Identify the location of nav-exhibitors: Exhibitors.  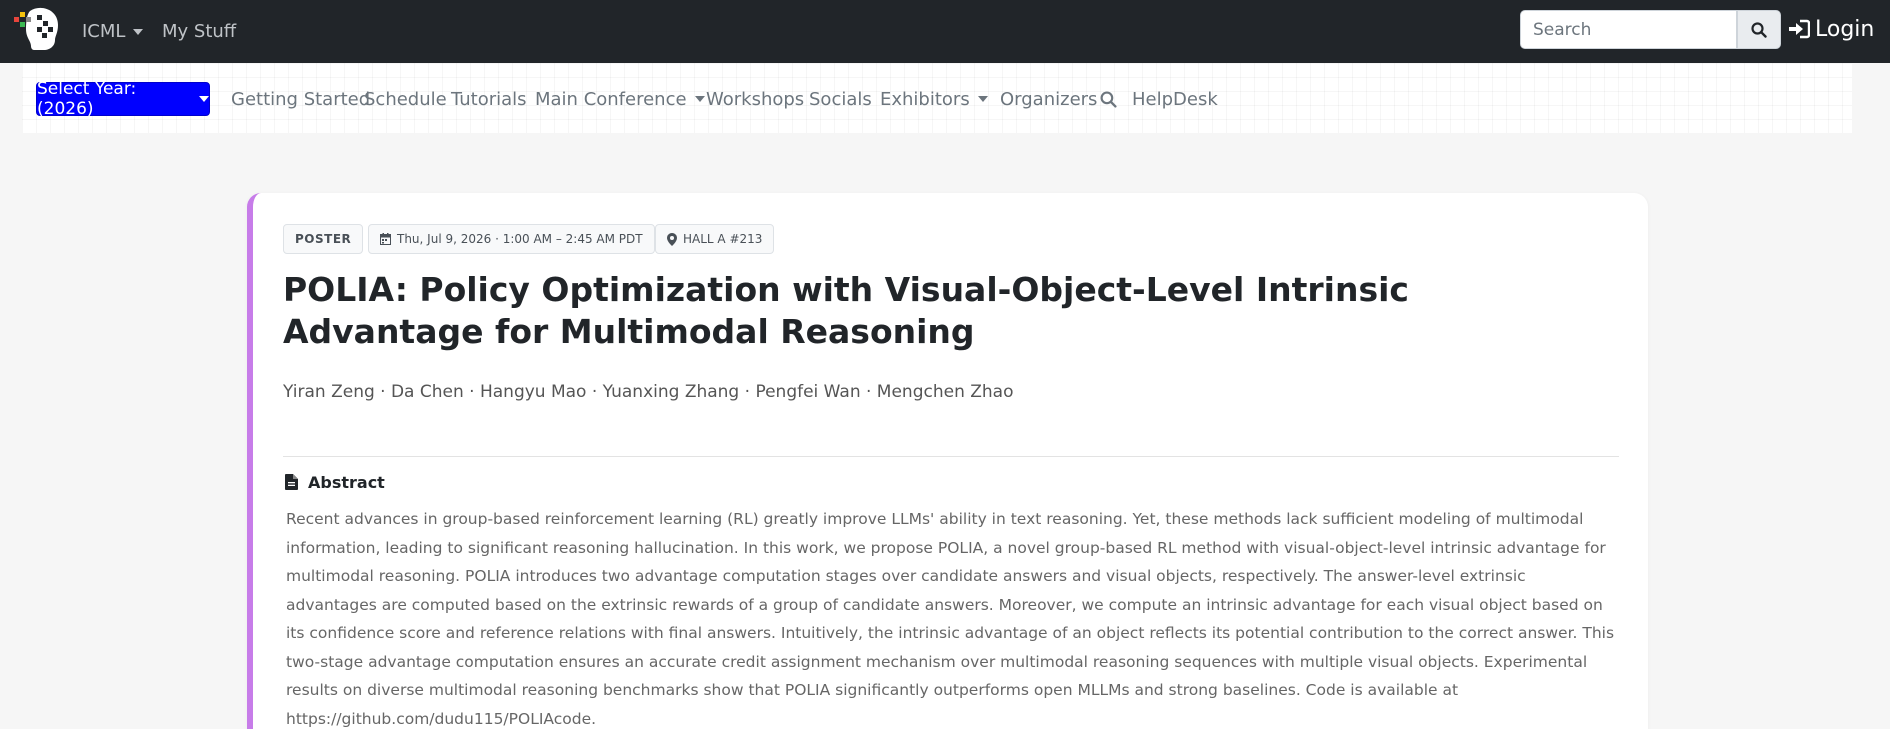
(934, 99).